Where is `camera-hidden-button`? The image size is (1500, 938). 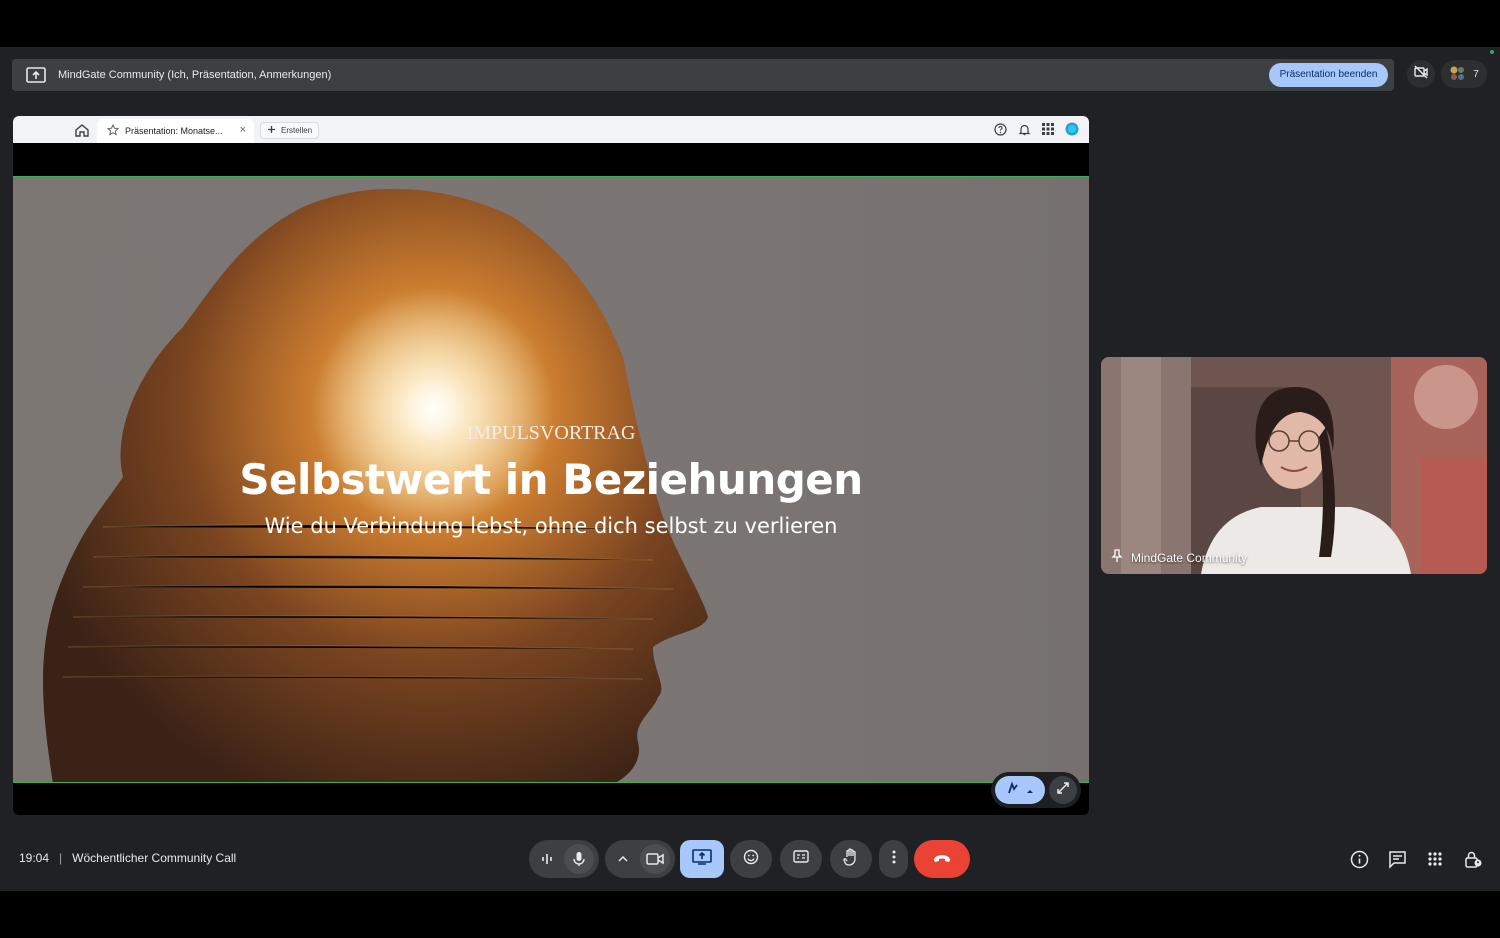
camera-hidden-button is located at coordinates (1421, 74).